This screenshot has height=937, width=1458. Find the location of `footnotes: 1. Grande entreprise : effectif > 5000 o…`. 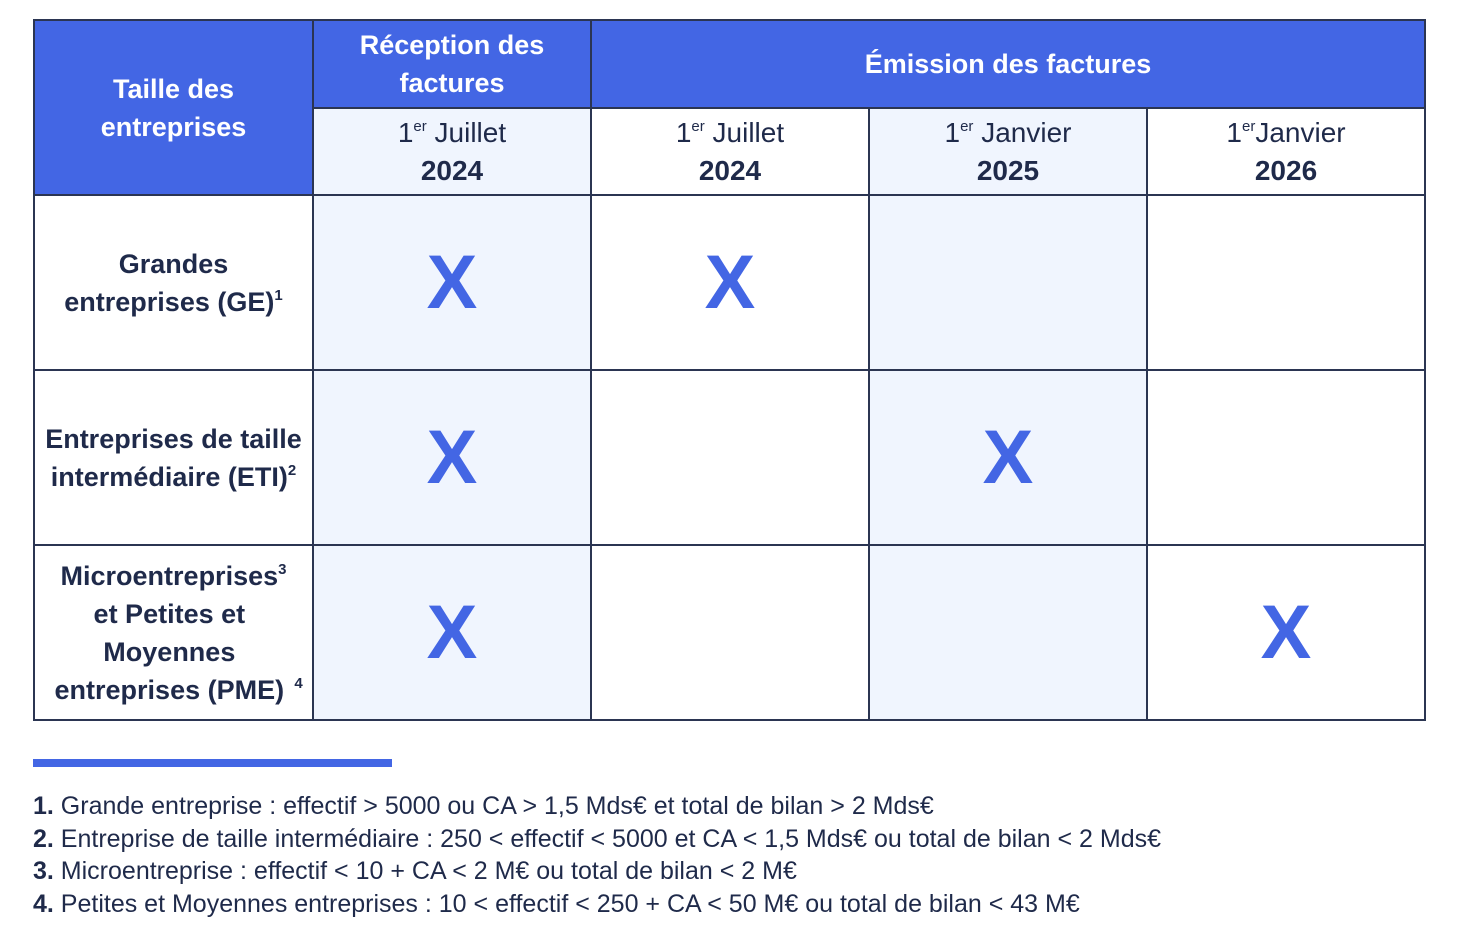

footnotes: 1. Grande entreprise : effectif > 5000 o… is located at coordinates (597, 855).